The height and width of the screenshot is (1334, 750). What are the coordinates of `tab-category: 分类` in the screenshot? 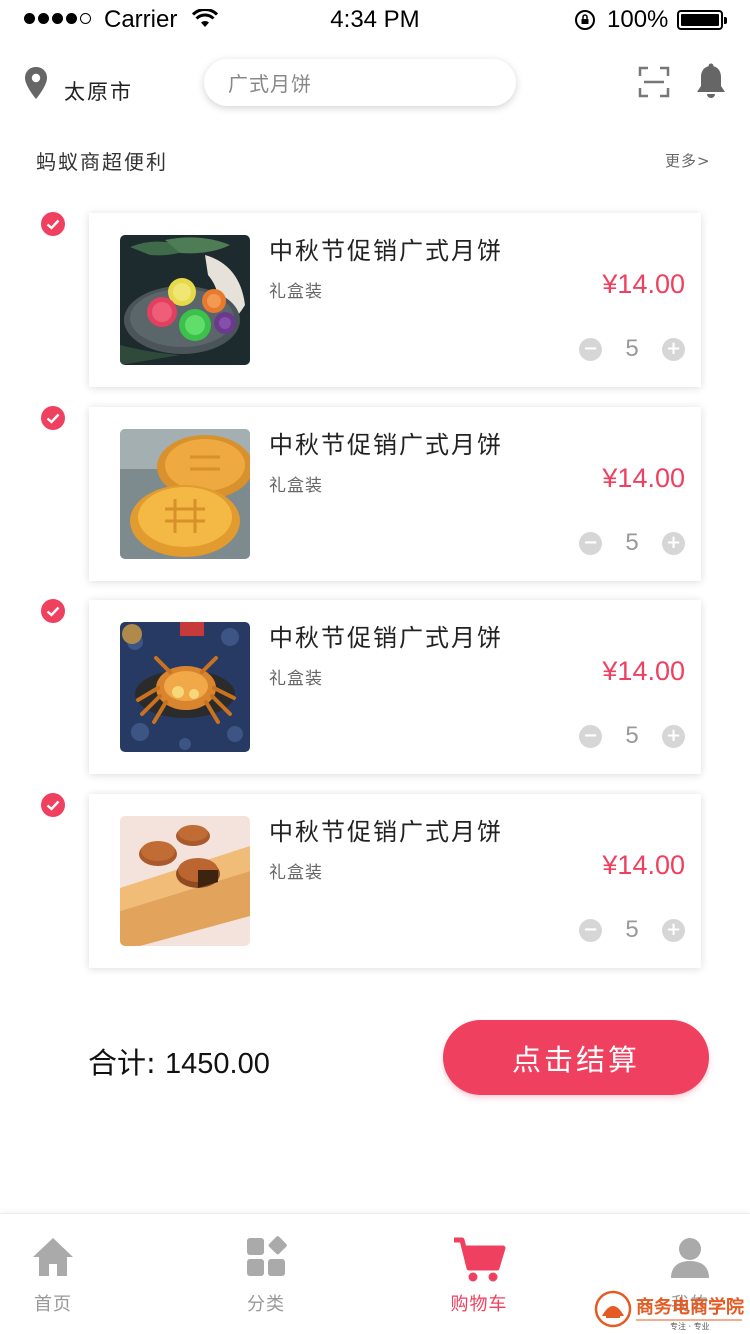 It's located at (266, 1274).